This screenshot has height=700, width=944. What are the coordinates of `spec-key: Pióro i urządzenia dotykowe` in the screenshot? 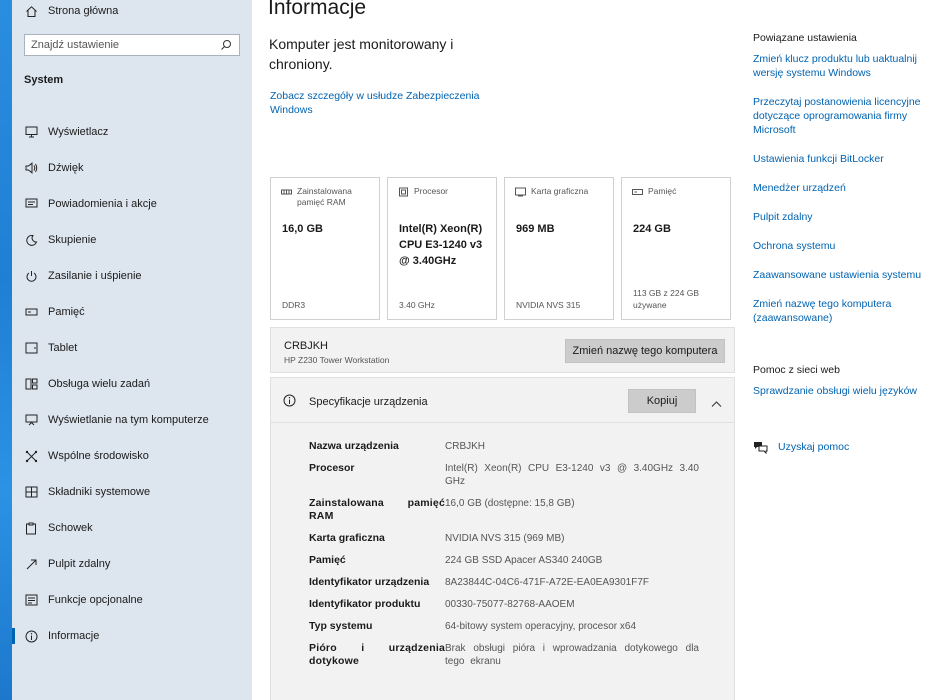 It's located at (377, 654).